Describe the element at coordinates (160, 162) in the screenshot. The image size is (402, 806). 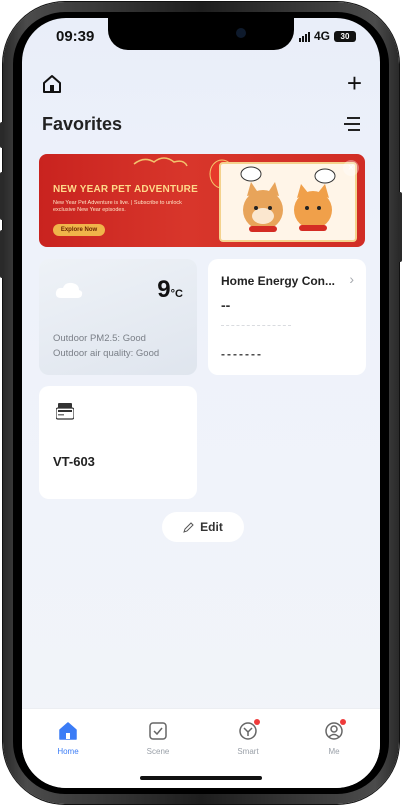
I see `cloud-ornament-icon` at that location.